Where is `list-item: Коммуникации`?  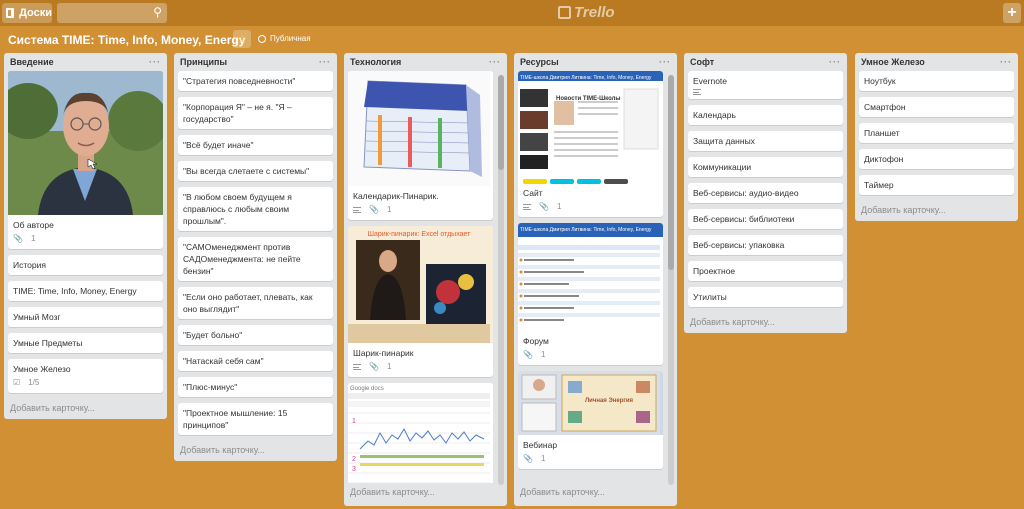 list-item: Коммуникации is located at coordinates (765, 167).